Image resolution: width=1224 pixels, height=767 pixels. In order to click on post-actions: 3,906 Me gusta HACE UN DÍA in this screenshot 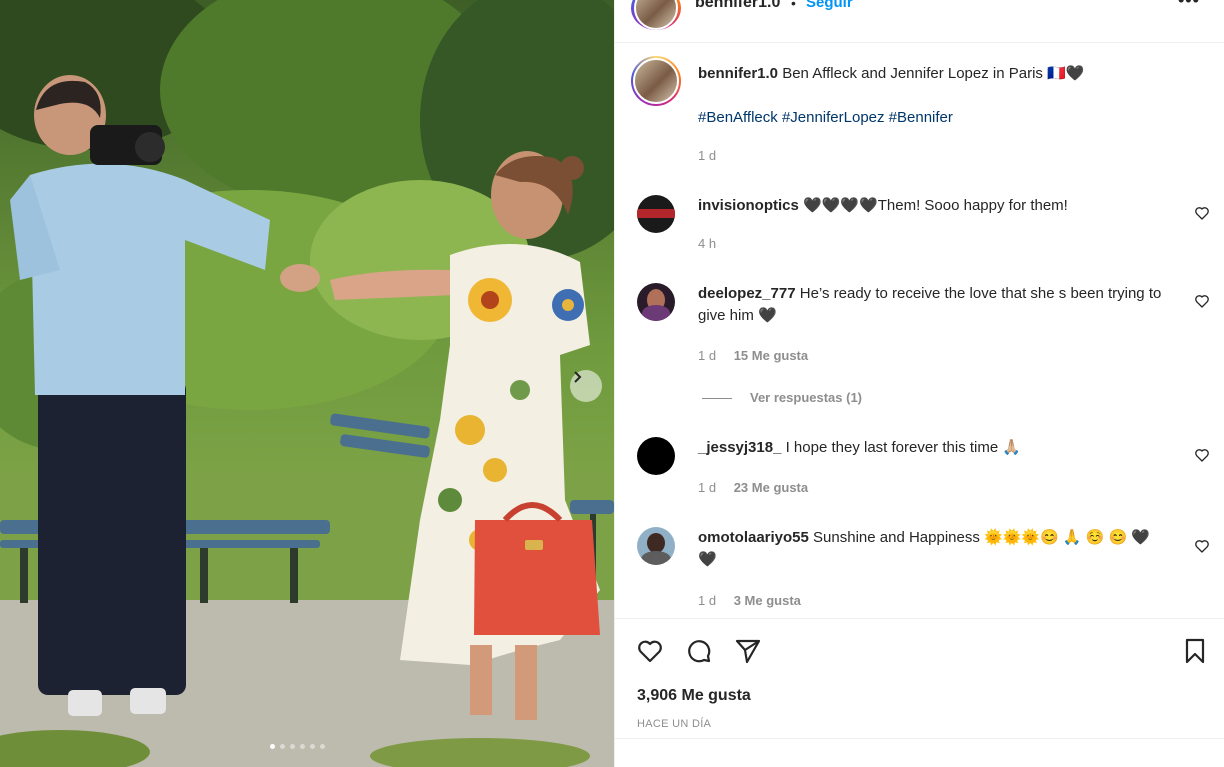, I will do `click(919, 678)`.